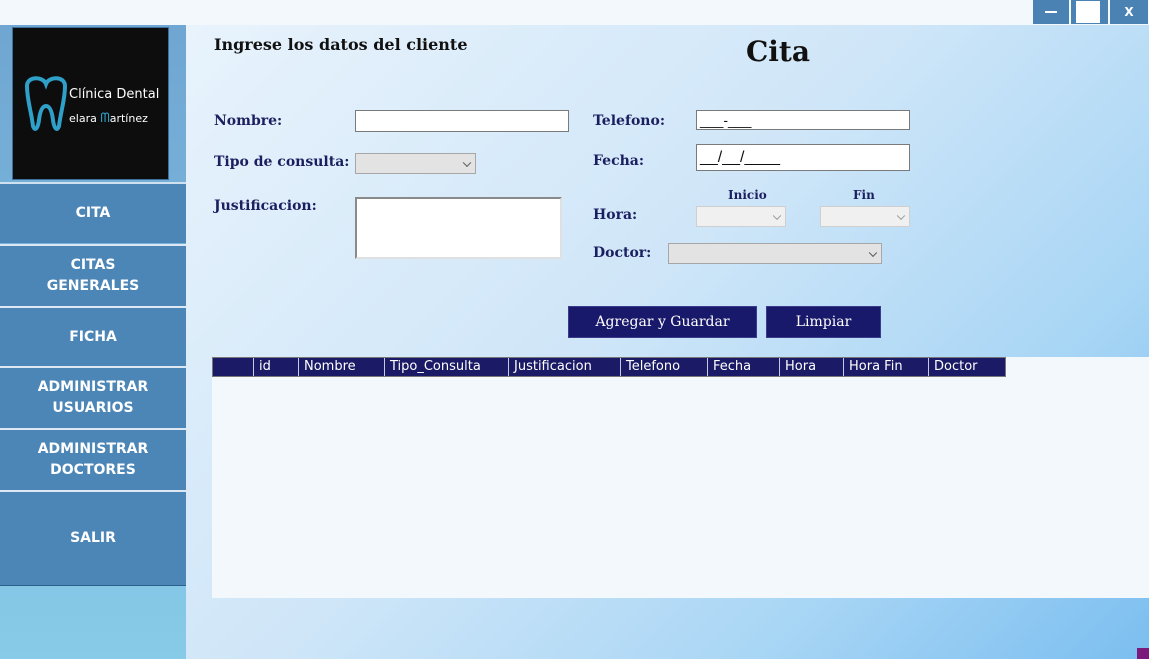 This screenshot has width=1149, height=659. I want to click on page-title: Cita, so click(778, 51).